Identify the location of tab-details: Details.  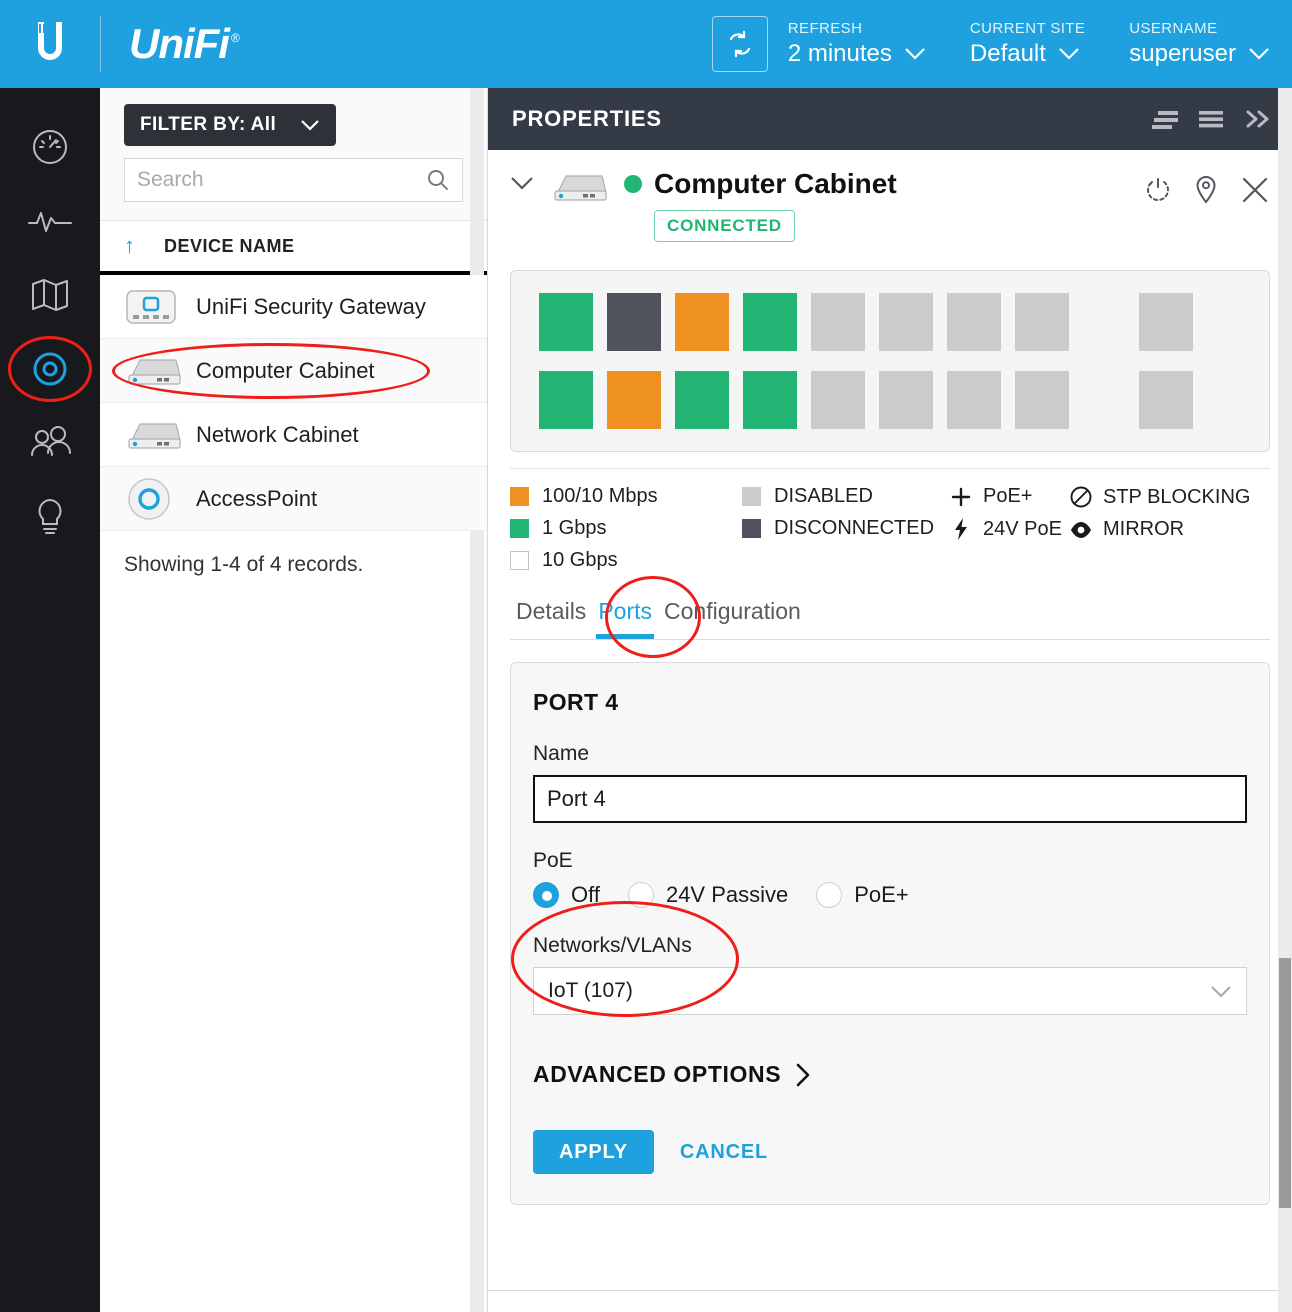
(551, 618).